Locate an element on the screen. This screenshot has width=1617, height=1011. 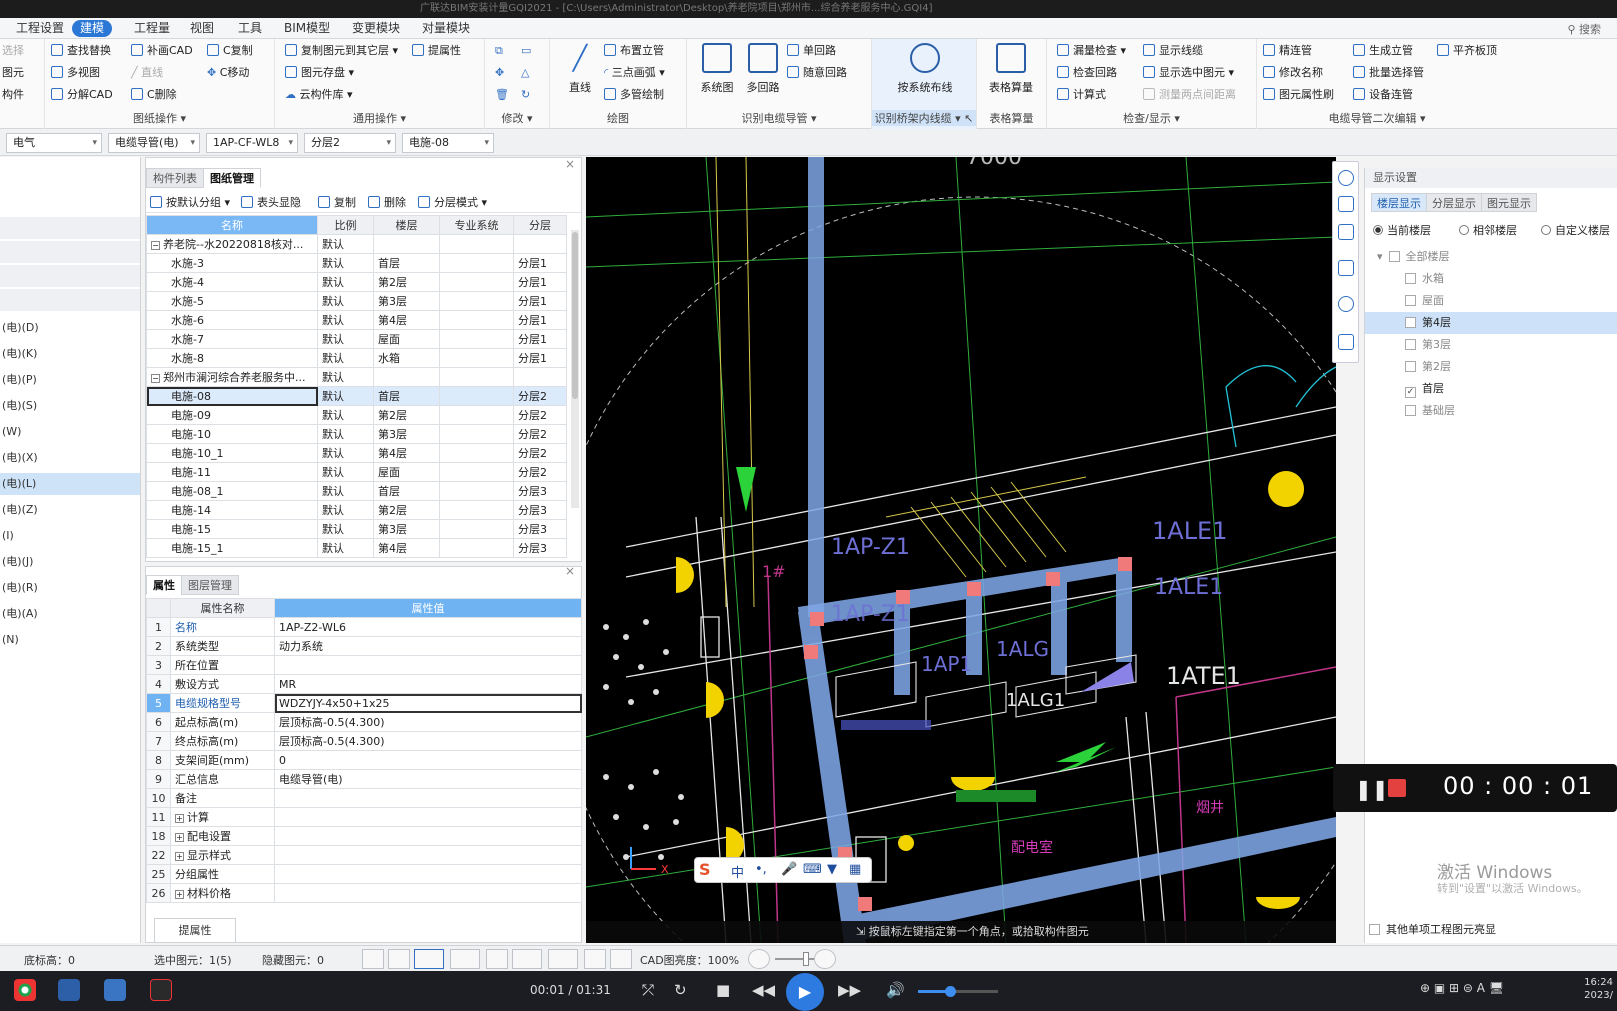
volume-slider is located at coordinates (958, 991).